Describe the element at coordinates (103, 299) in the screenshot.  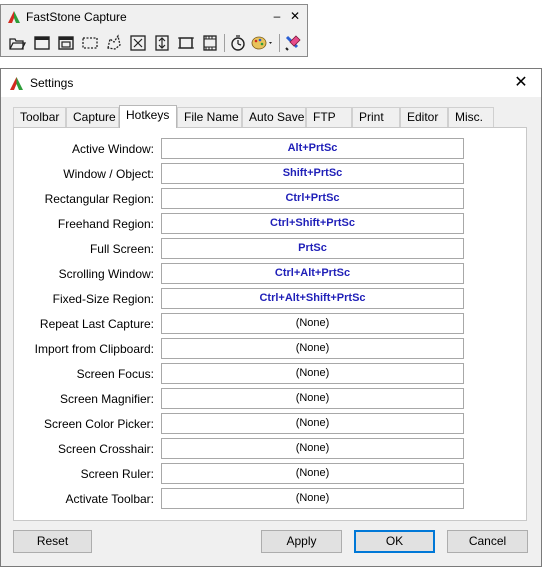
I see `hotkey-label: Fixed-Size Region:` at that location.